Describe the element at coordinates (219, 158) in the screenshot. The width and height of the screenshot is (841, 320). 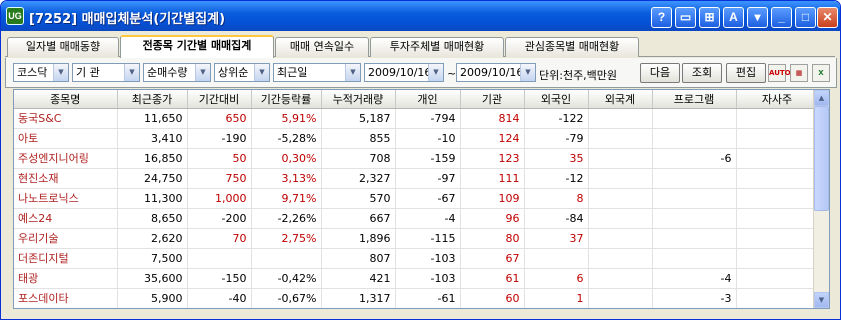
I see `table-cell: 50` at that location.